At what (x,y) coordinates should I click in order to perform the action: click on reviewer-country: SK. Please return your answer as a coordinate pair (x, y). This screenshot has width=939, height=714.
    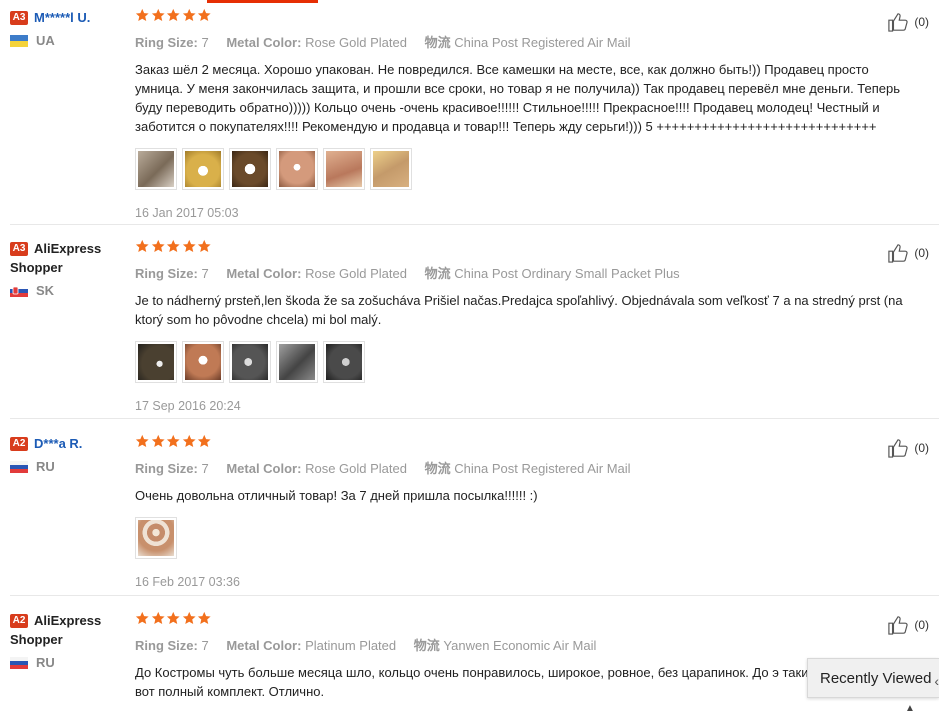
    Looking at the image, I should click on (71, 290).